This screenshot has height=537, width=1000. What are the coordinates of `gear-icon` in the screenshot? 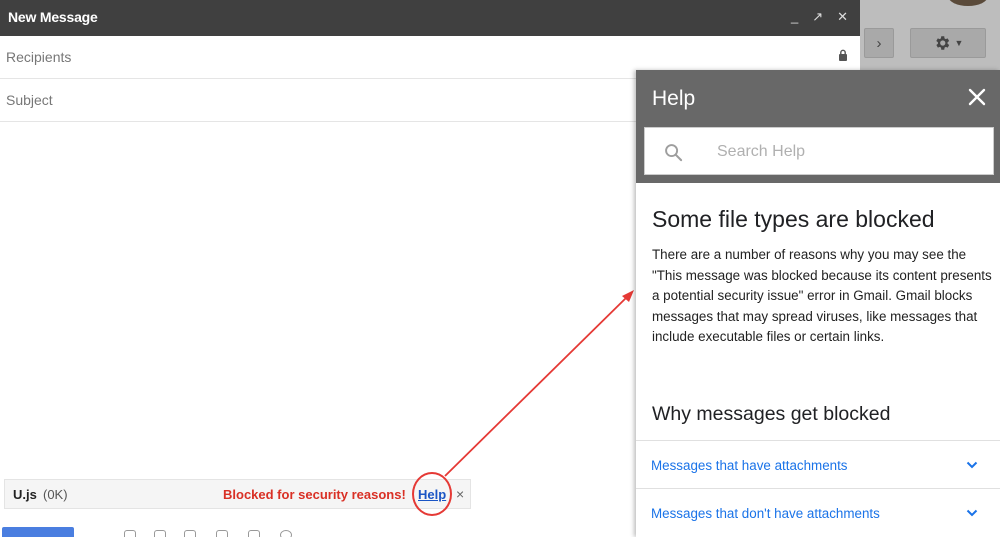 It's located at (942, 43).